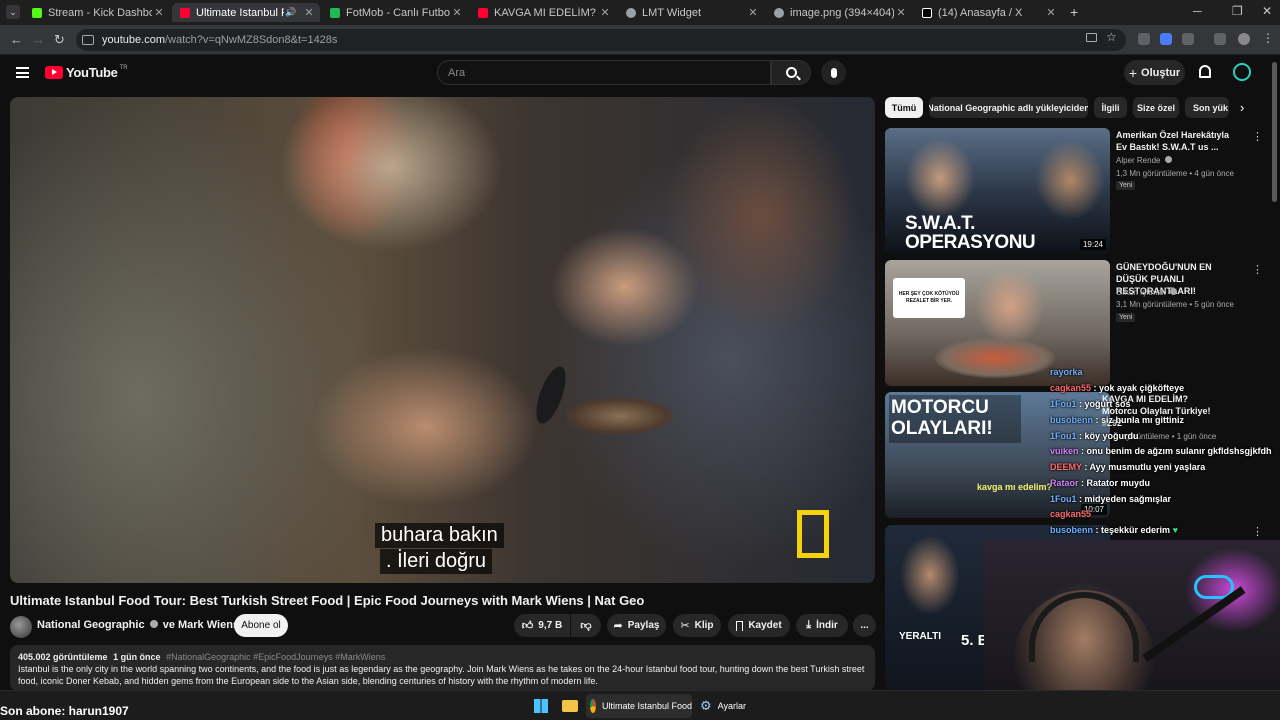  Describe the element at coordinates (1156, 107) in the screenshot. I see `chip-for-you: Size özel` at that location.